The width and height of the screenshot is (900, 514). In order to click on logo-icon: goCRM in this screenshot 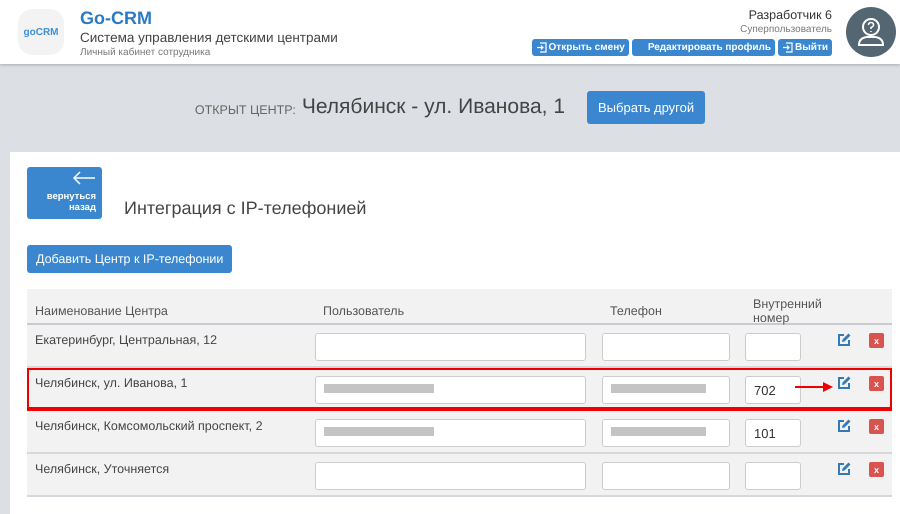, I will do `click(41, 32)`.